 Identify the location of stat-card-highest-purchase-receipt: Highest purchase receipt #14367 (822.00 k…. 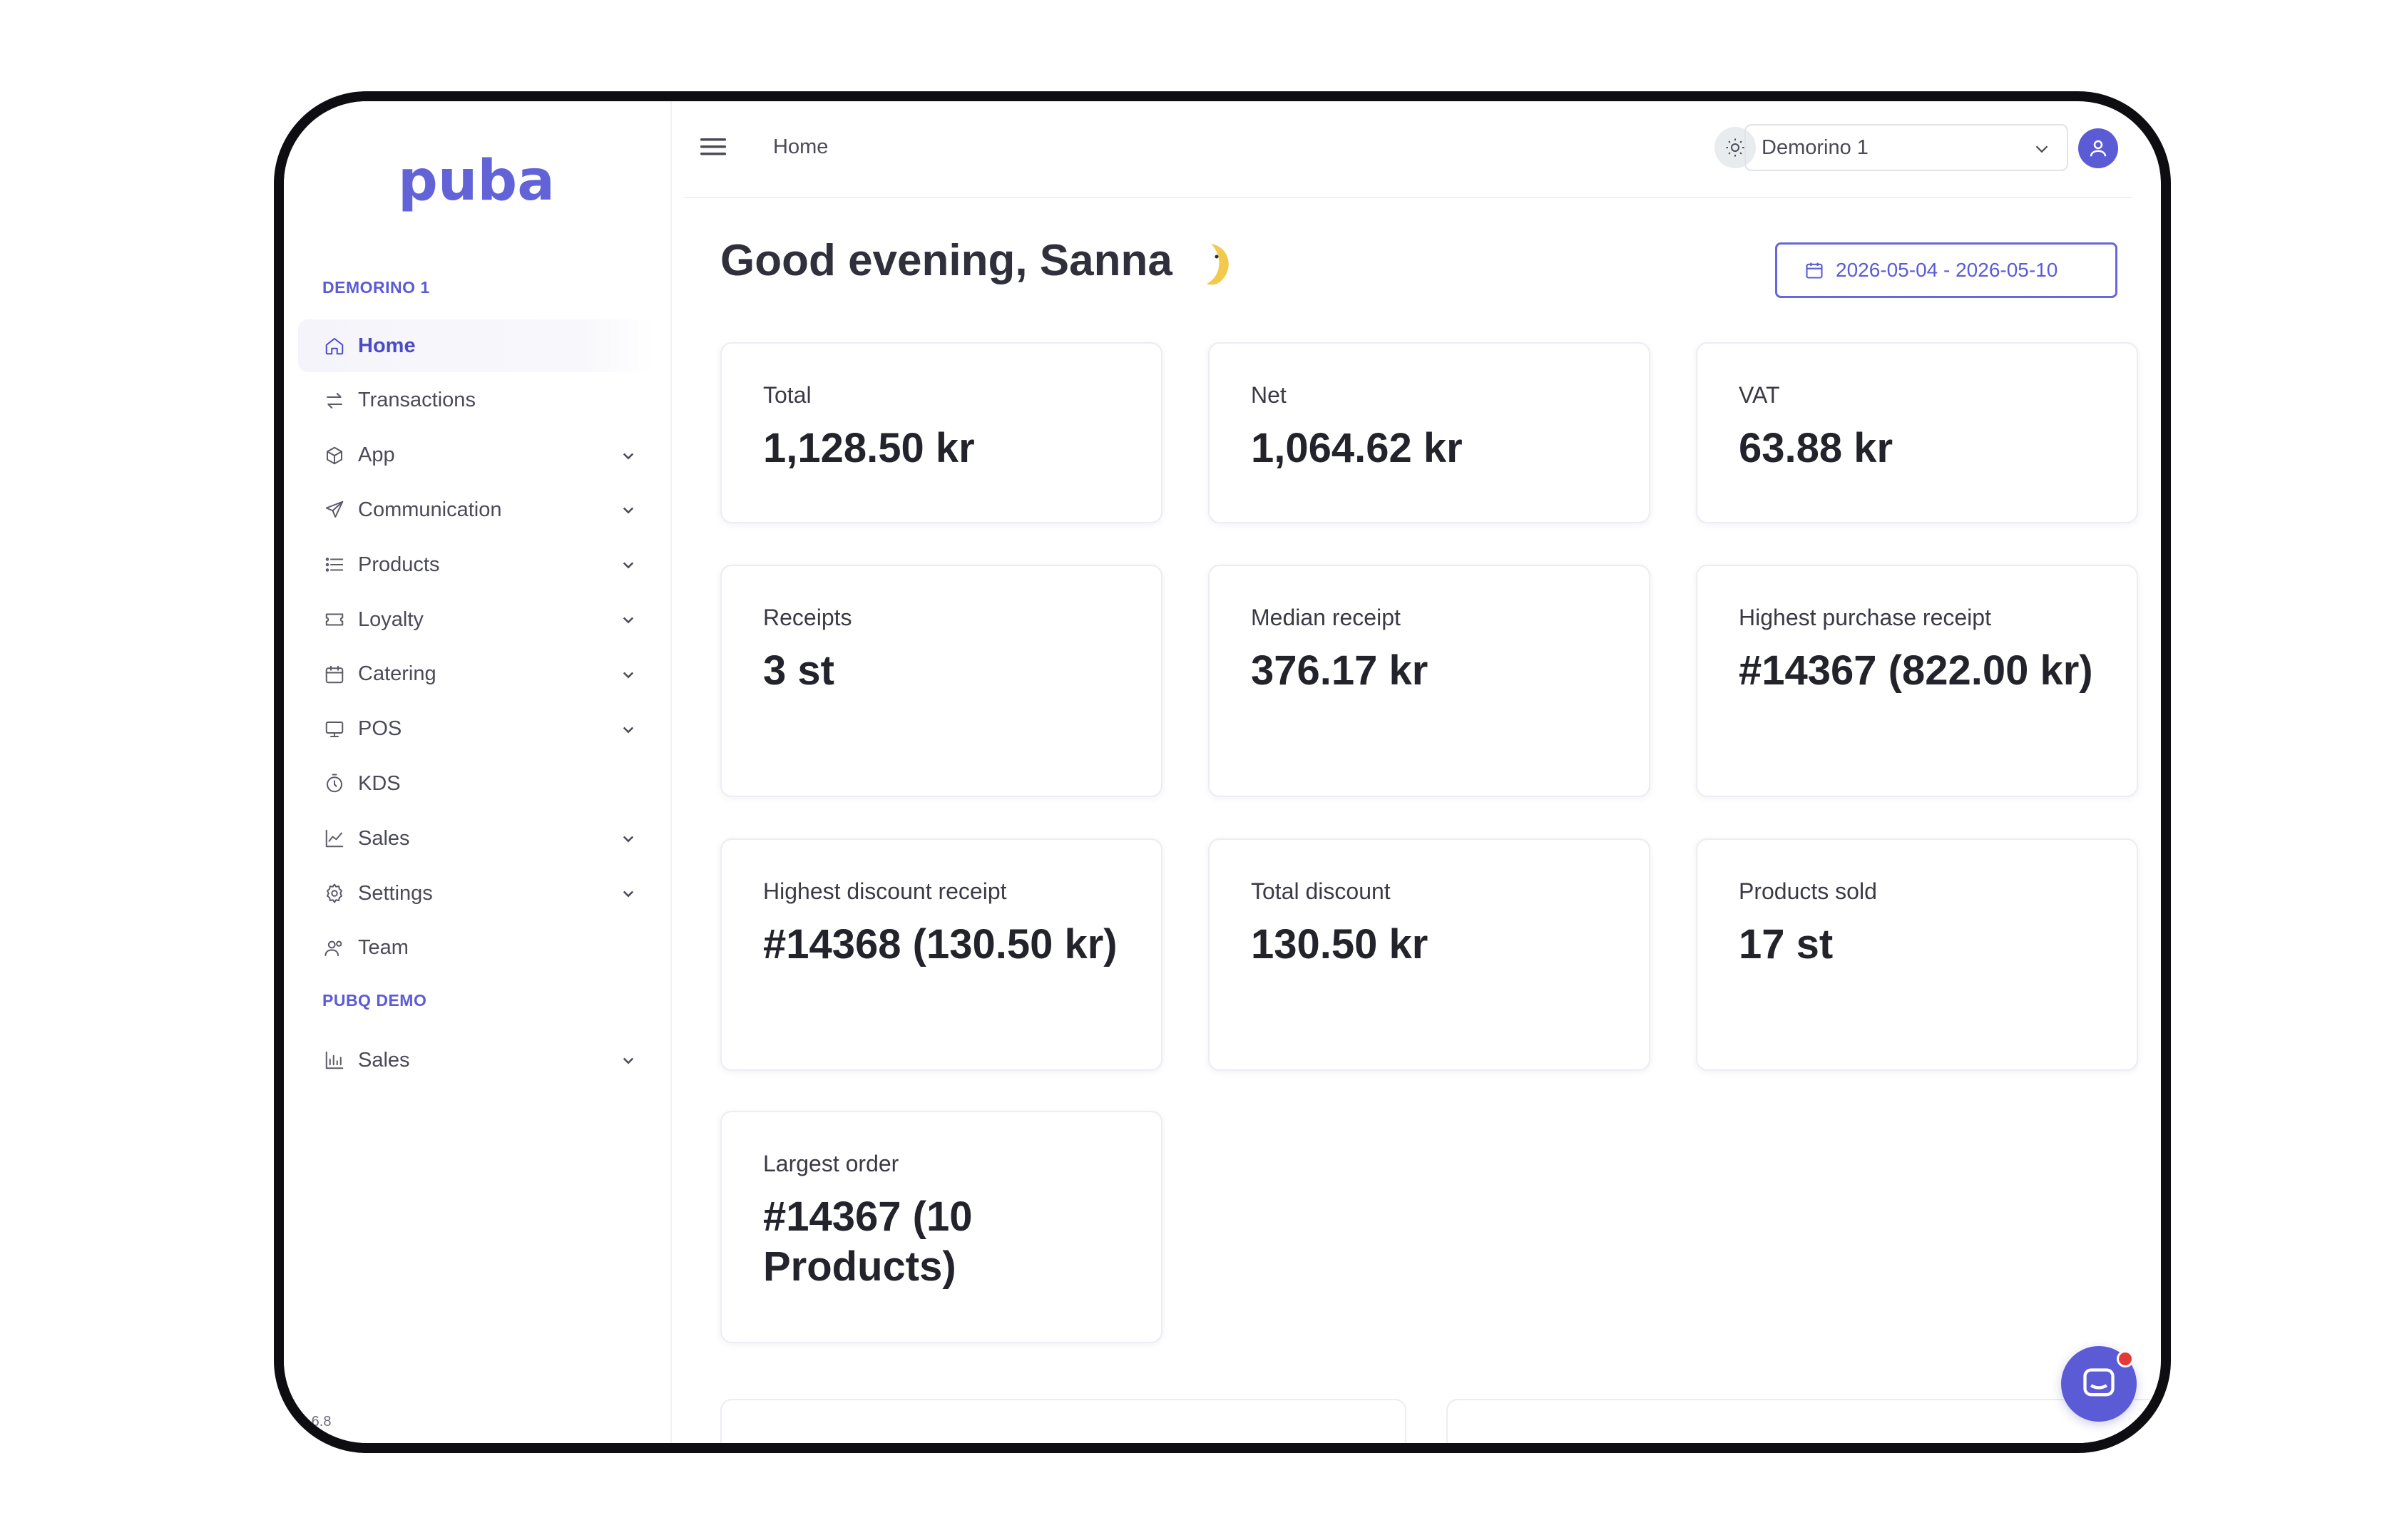
(1917, 681).